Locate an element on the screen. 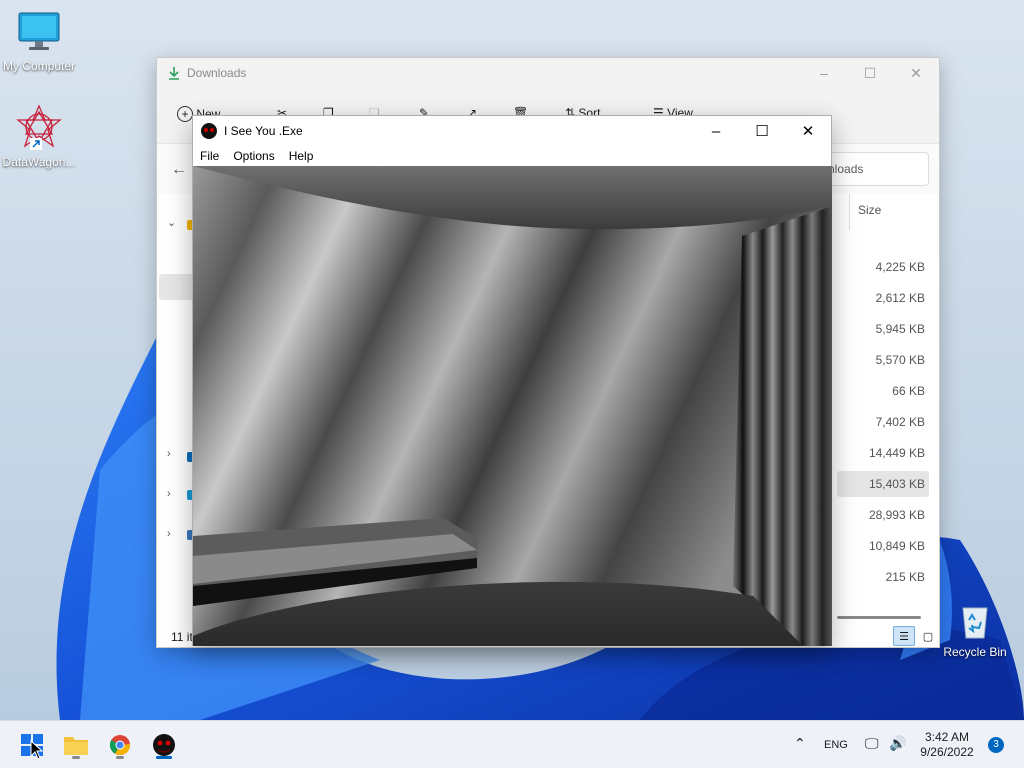 This screenshot has width=1024, height=768. taskbar-chrome is located at coordinates (120, 745).